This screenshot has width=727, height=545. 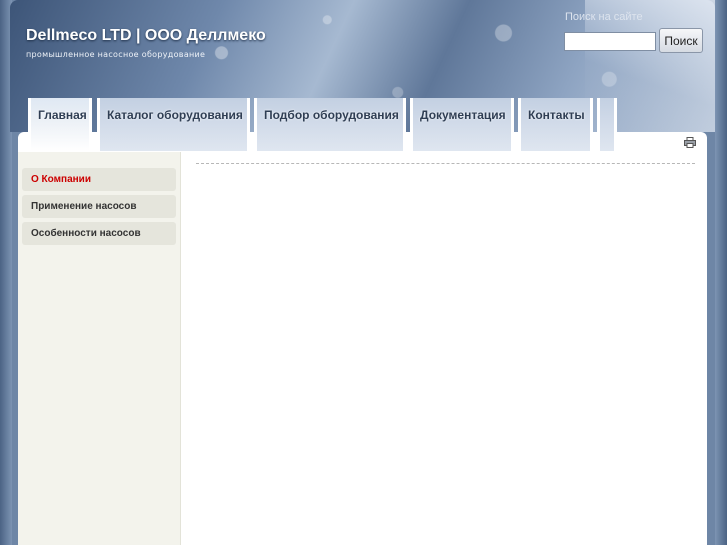 I want to click on sidebar-item-pump-applications: Применение насосов, so click(x=99, y=206).